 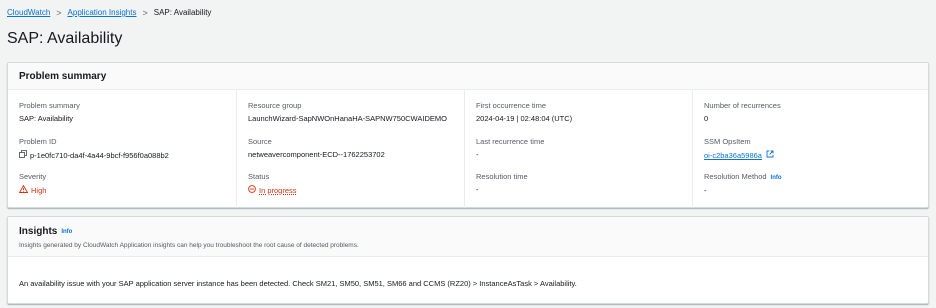 What do you see at coordinates (252, 190) in the screenshot?
I see `in-progress-icon` at bounding box center [252, 190].